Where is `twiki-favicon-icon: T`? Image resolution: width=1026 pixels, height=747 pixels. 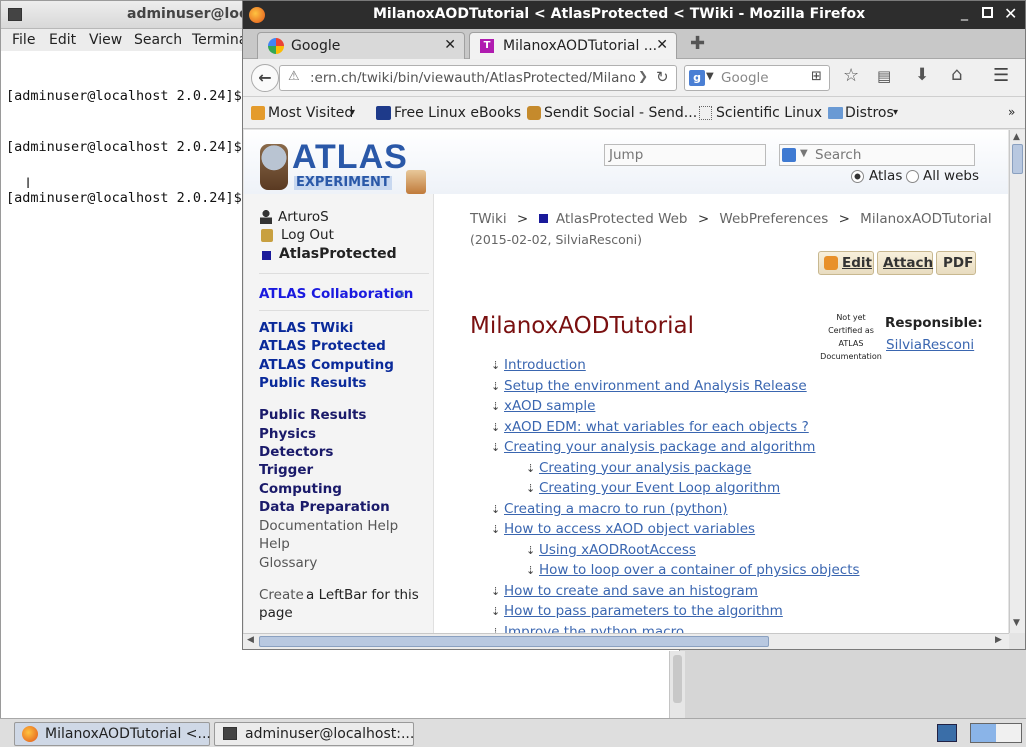 twiki-favicon-icon: T is located at coordinates (487, 46).